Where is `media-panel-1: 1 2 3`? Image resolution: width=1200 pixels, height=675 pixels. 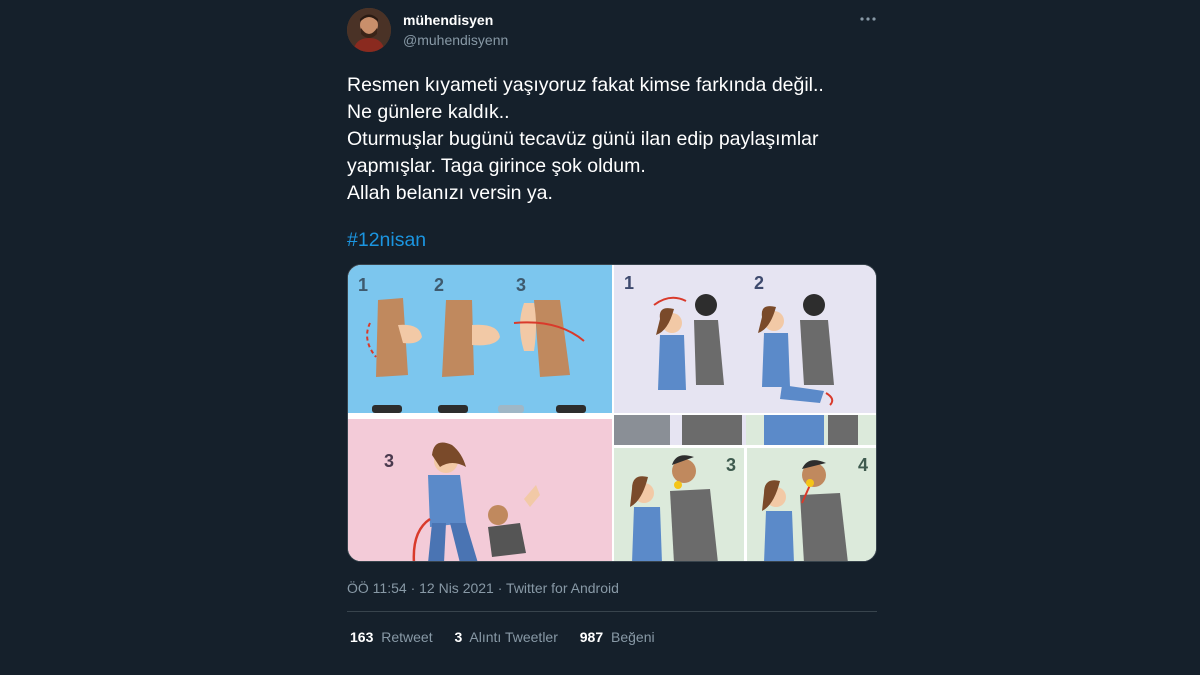
media-panel-1: 1 2 3 is located at coordinates (480, 339).